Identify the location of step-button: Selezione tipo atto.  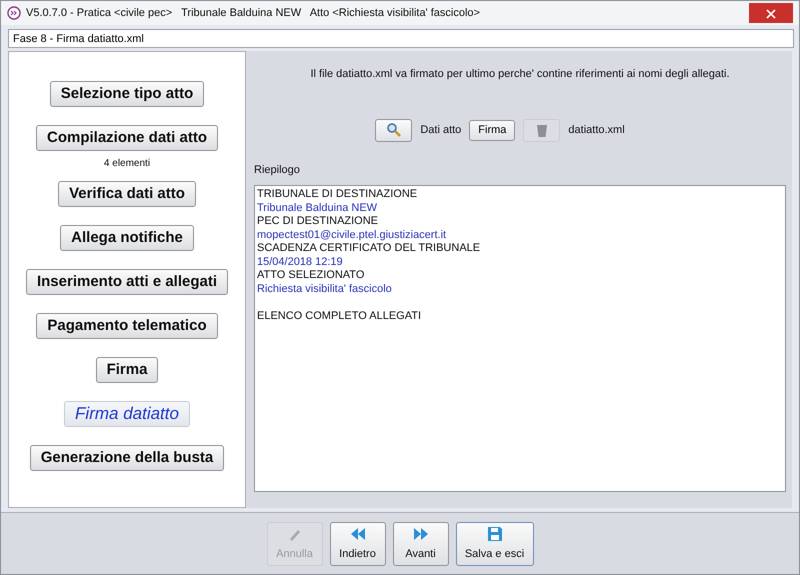
(127, 94).